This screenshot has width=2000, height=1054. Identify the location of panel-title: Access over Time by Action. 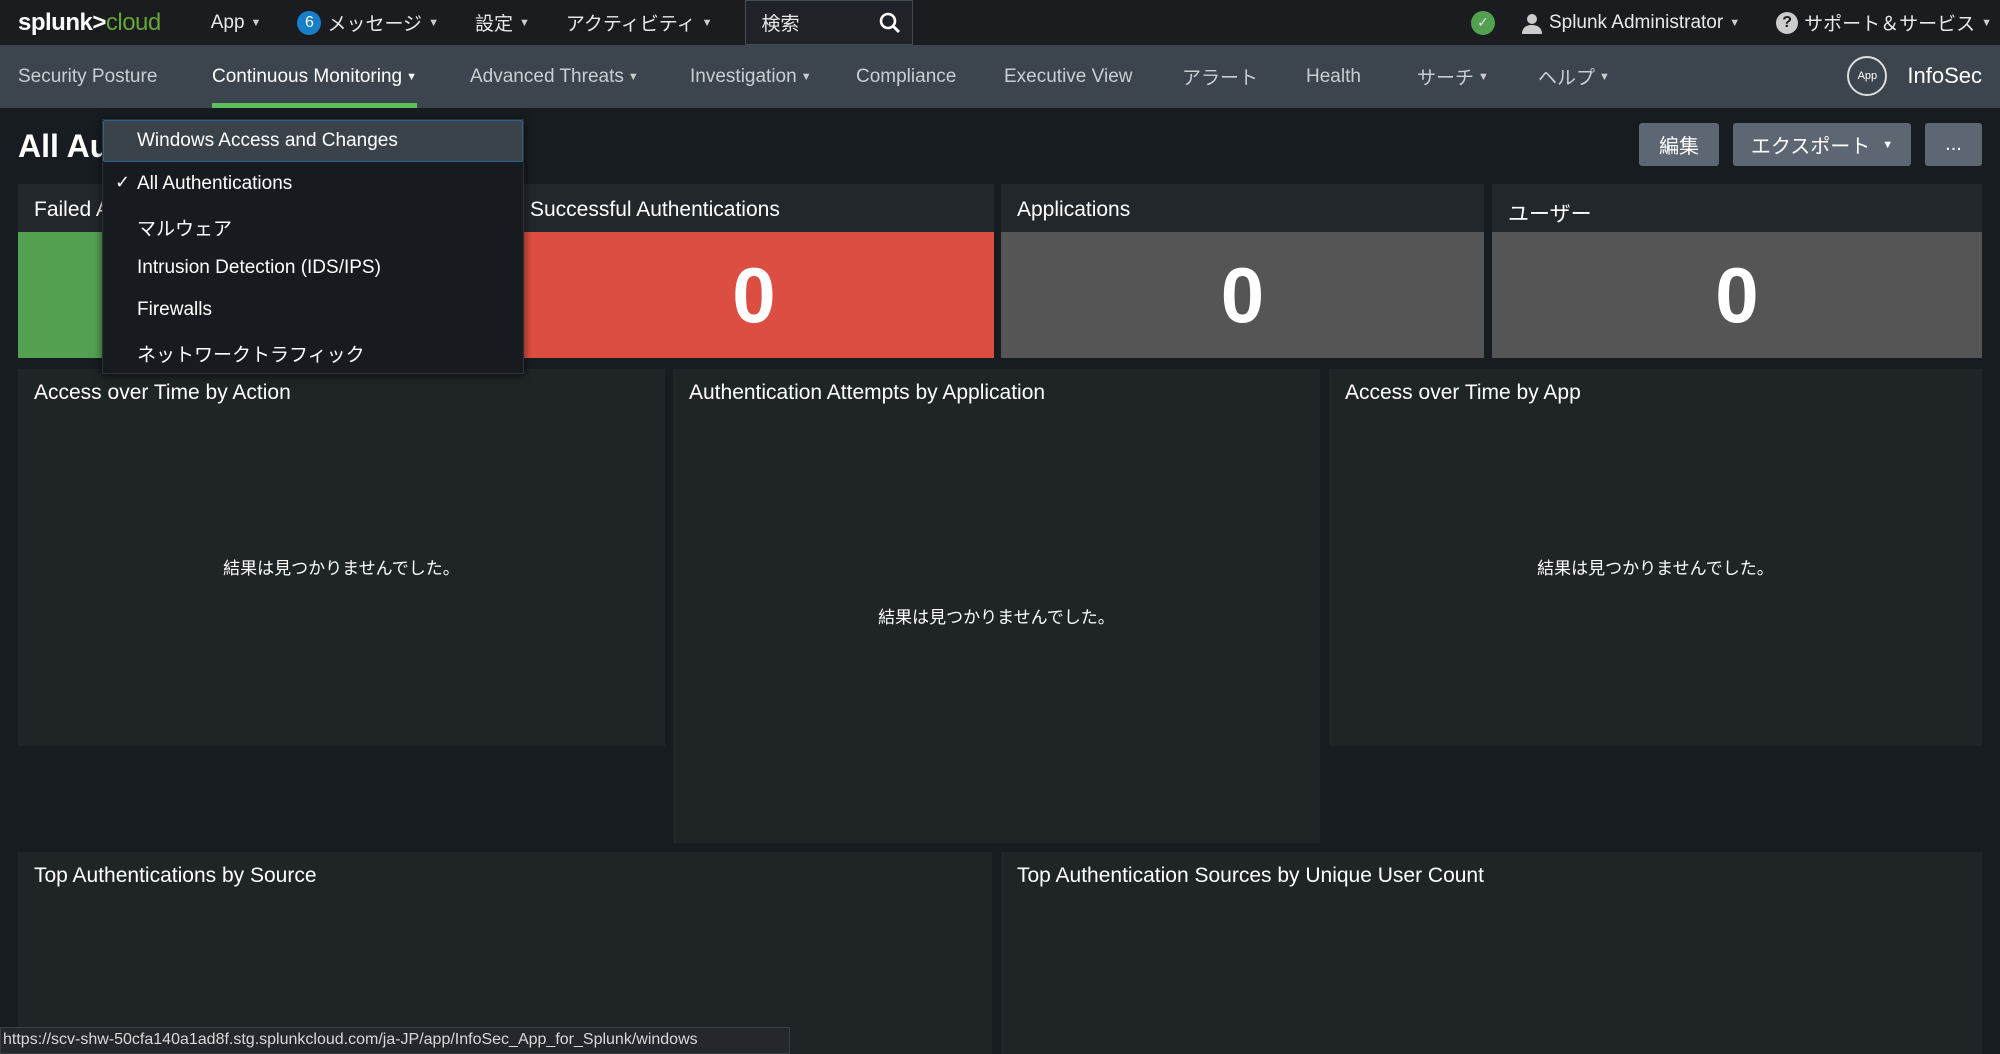
(162, 392).